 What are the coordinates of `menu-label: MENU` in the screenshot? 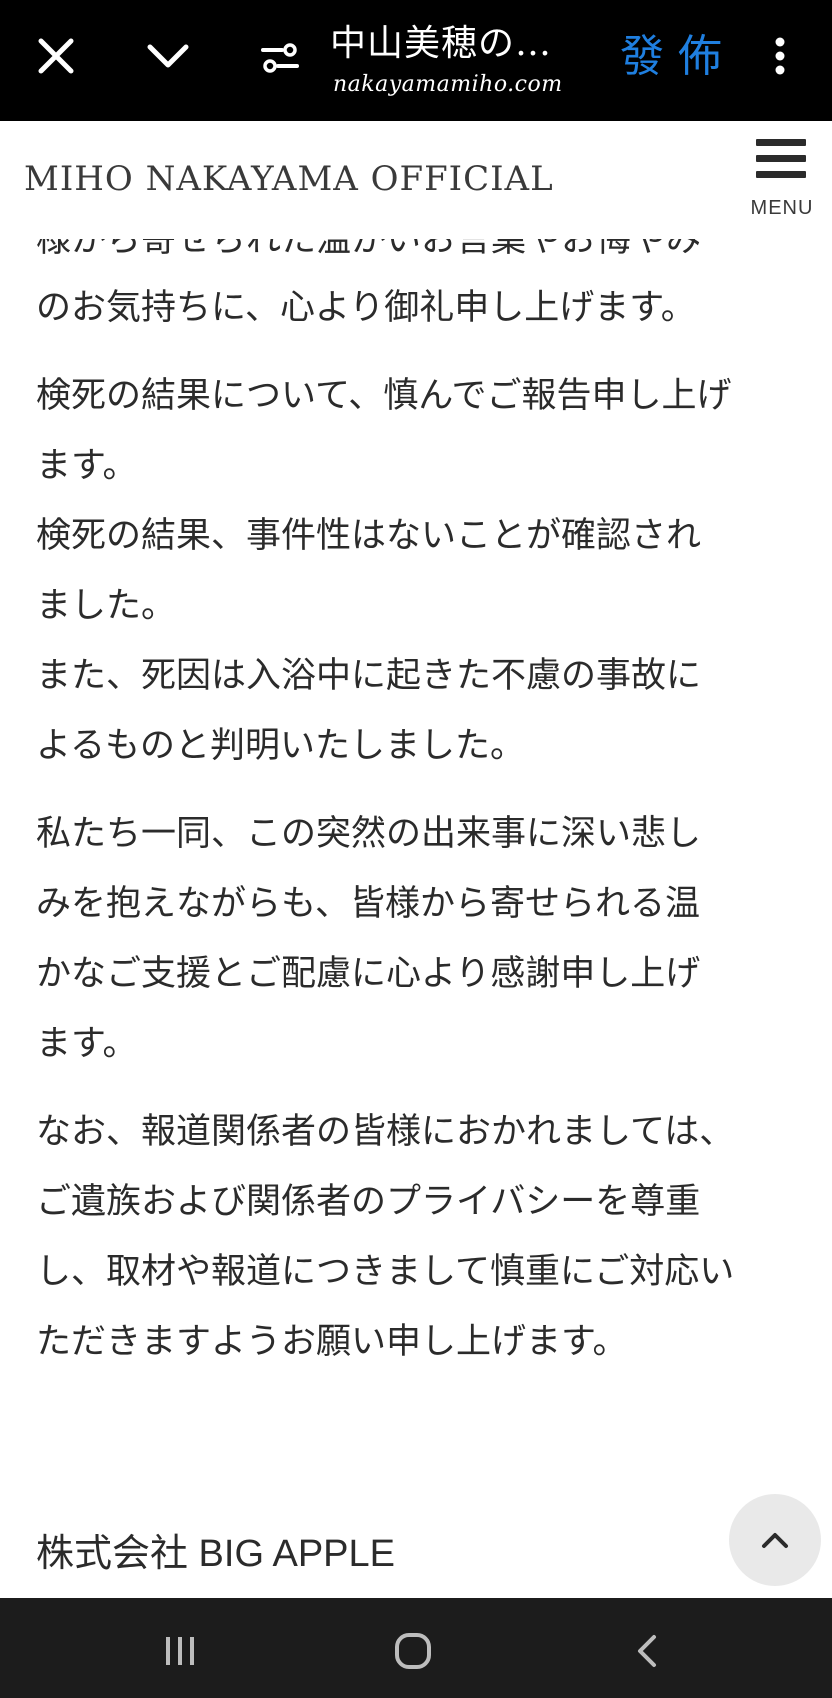 It's located at (782, 208).